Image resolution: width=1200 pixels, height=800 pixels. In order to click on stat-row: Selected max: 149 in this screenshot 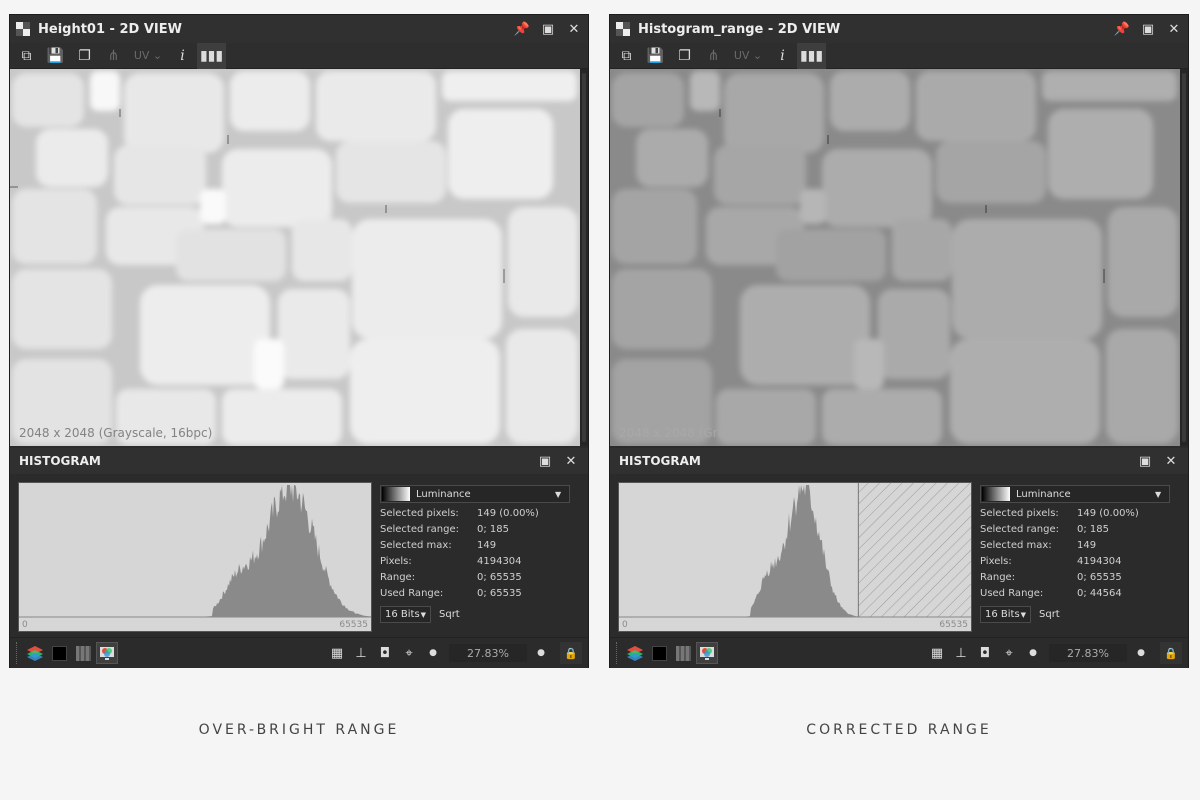, I will do `click(475, 545)`.